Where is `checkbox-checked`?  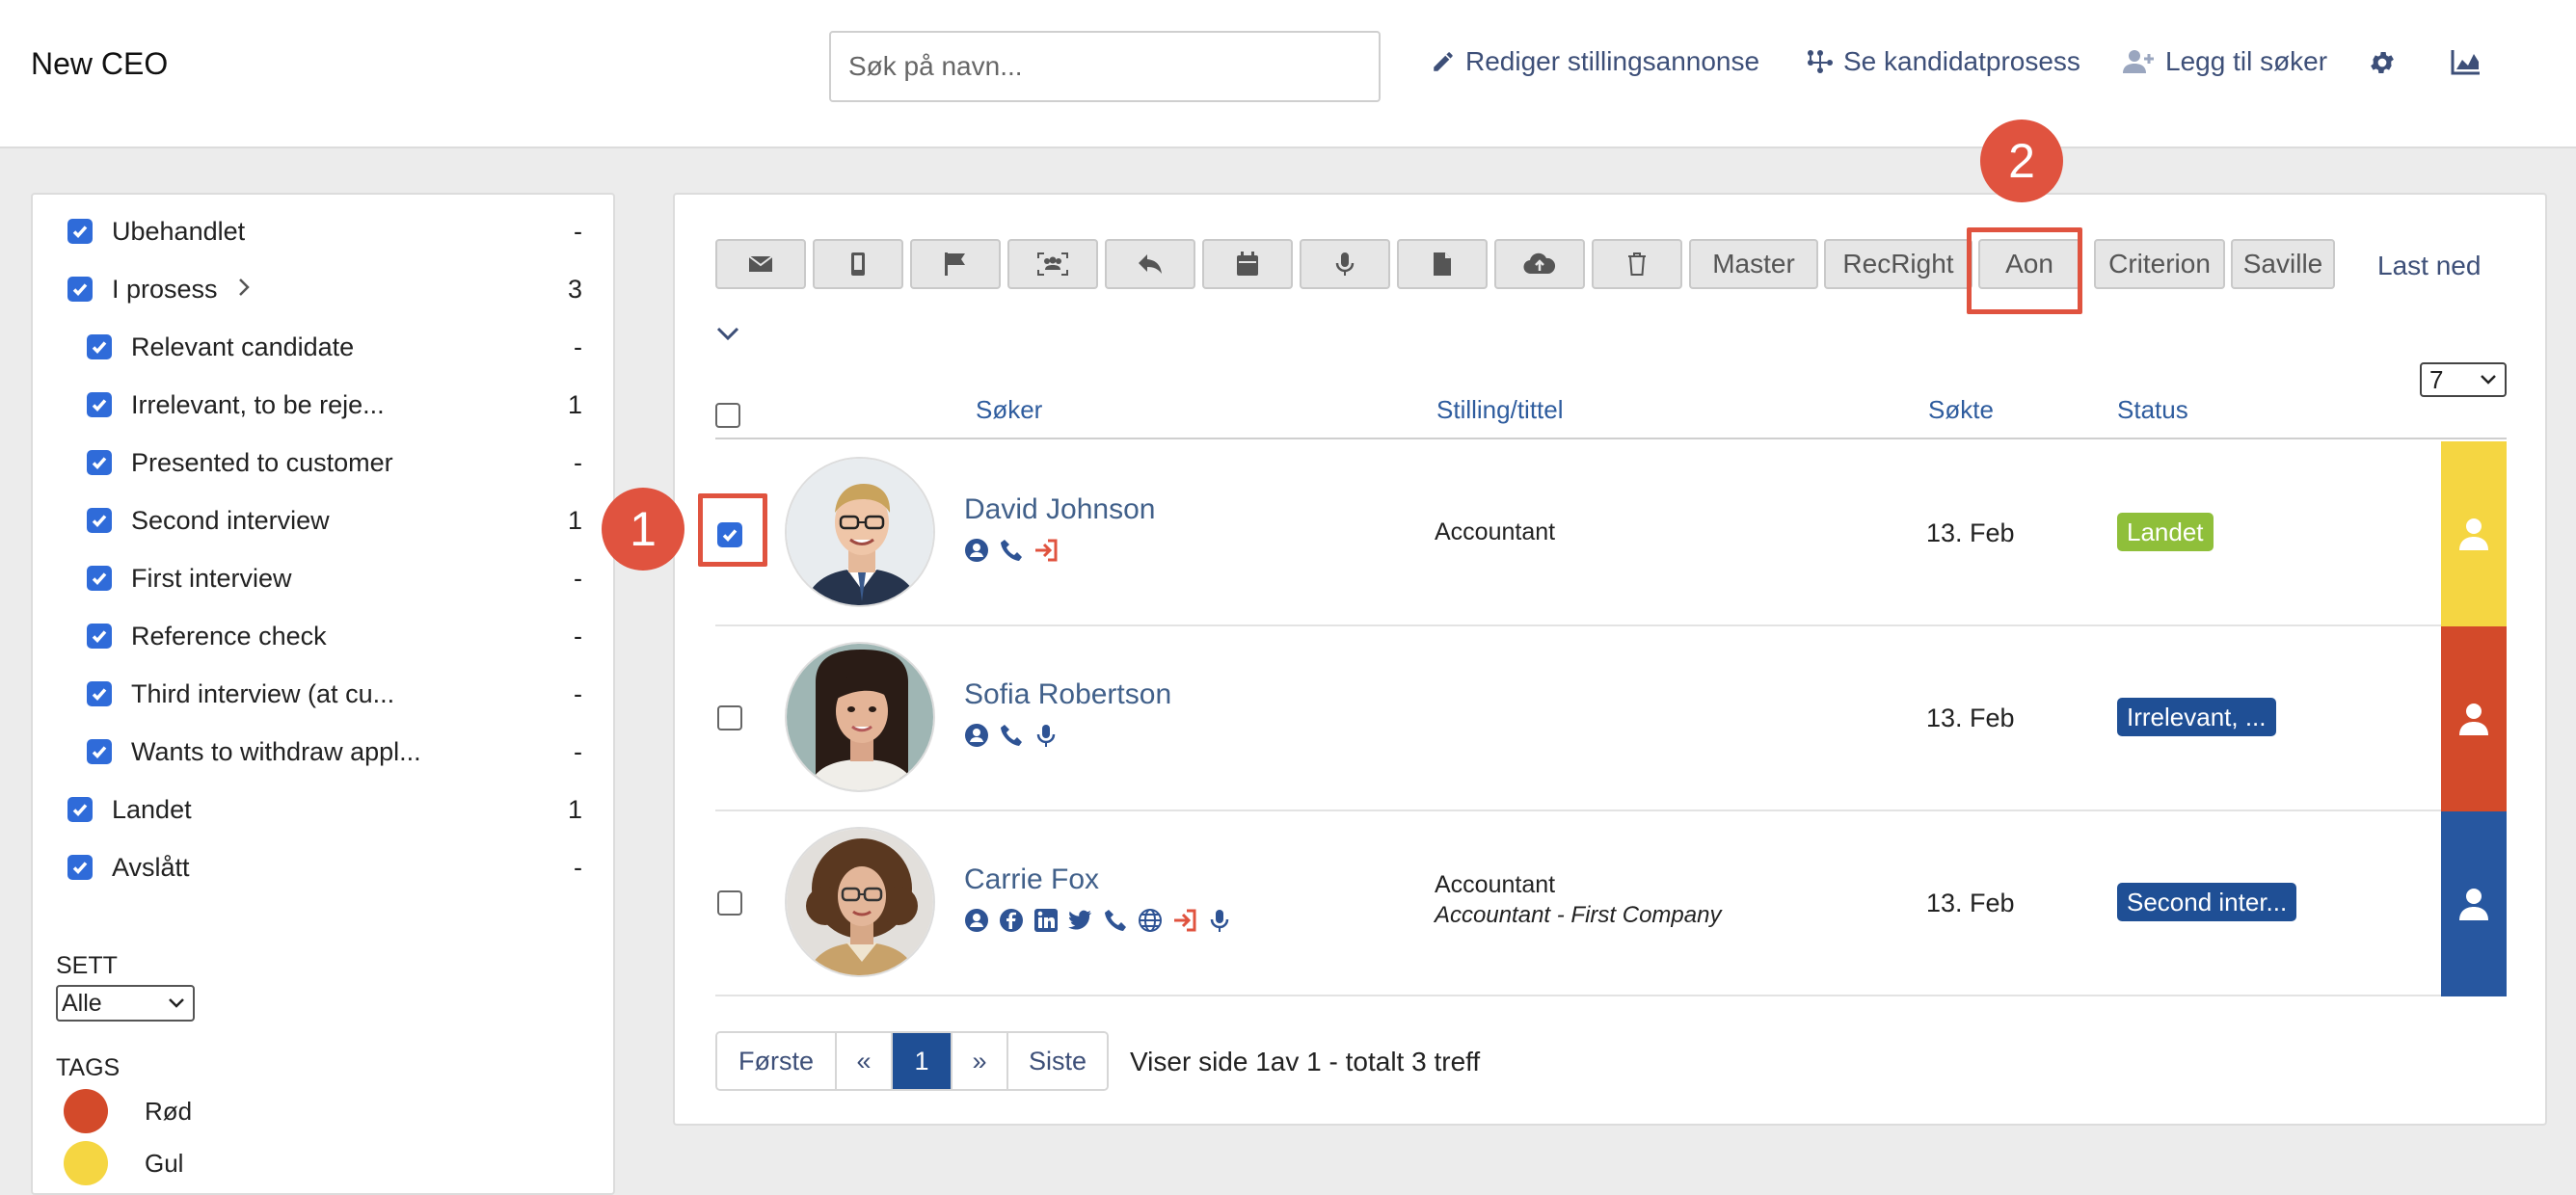
checkbox-checked is located at coordinates (730, 534).